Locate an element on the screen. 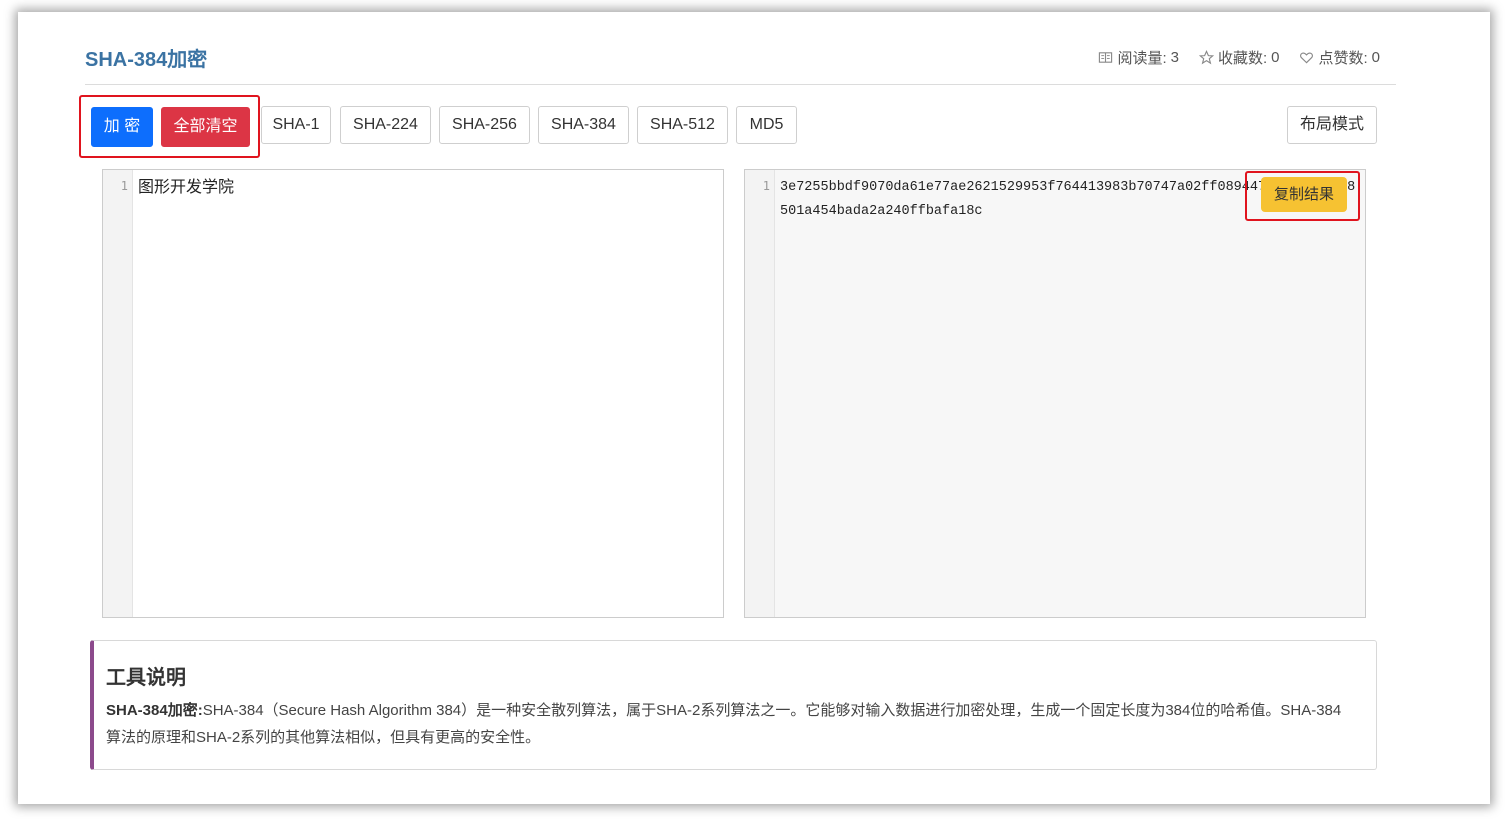  highlight-box-actions is located at coordinates (169, 126).